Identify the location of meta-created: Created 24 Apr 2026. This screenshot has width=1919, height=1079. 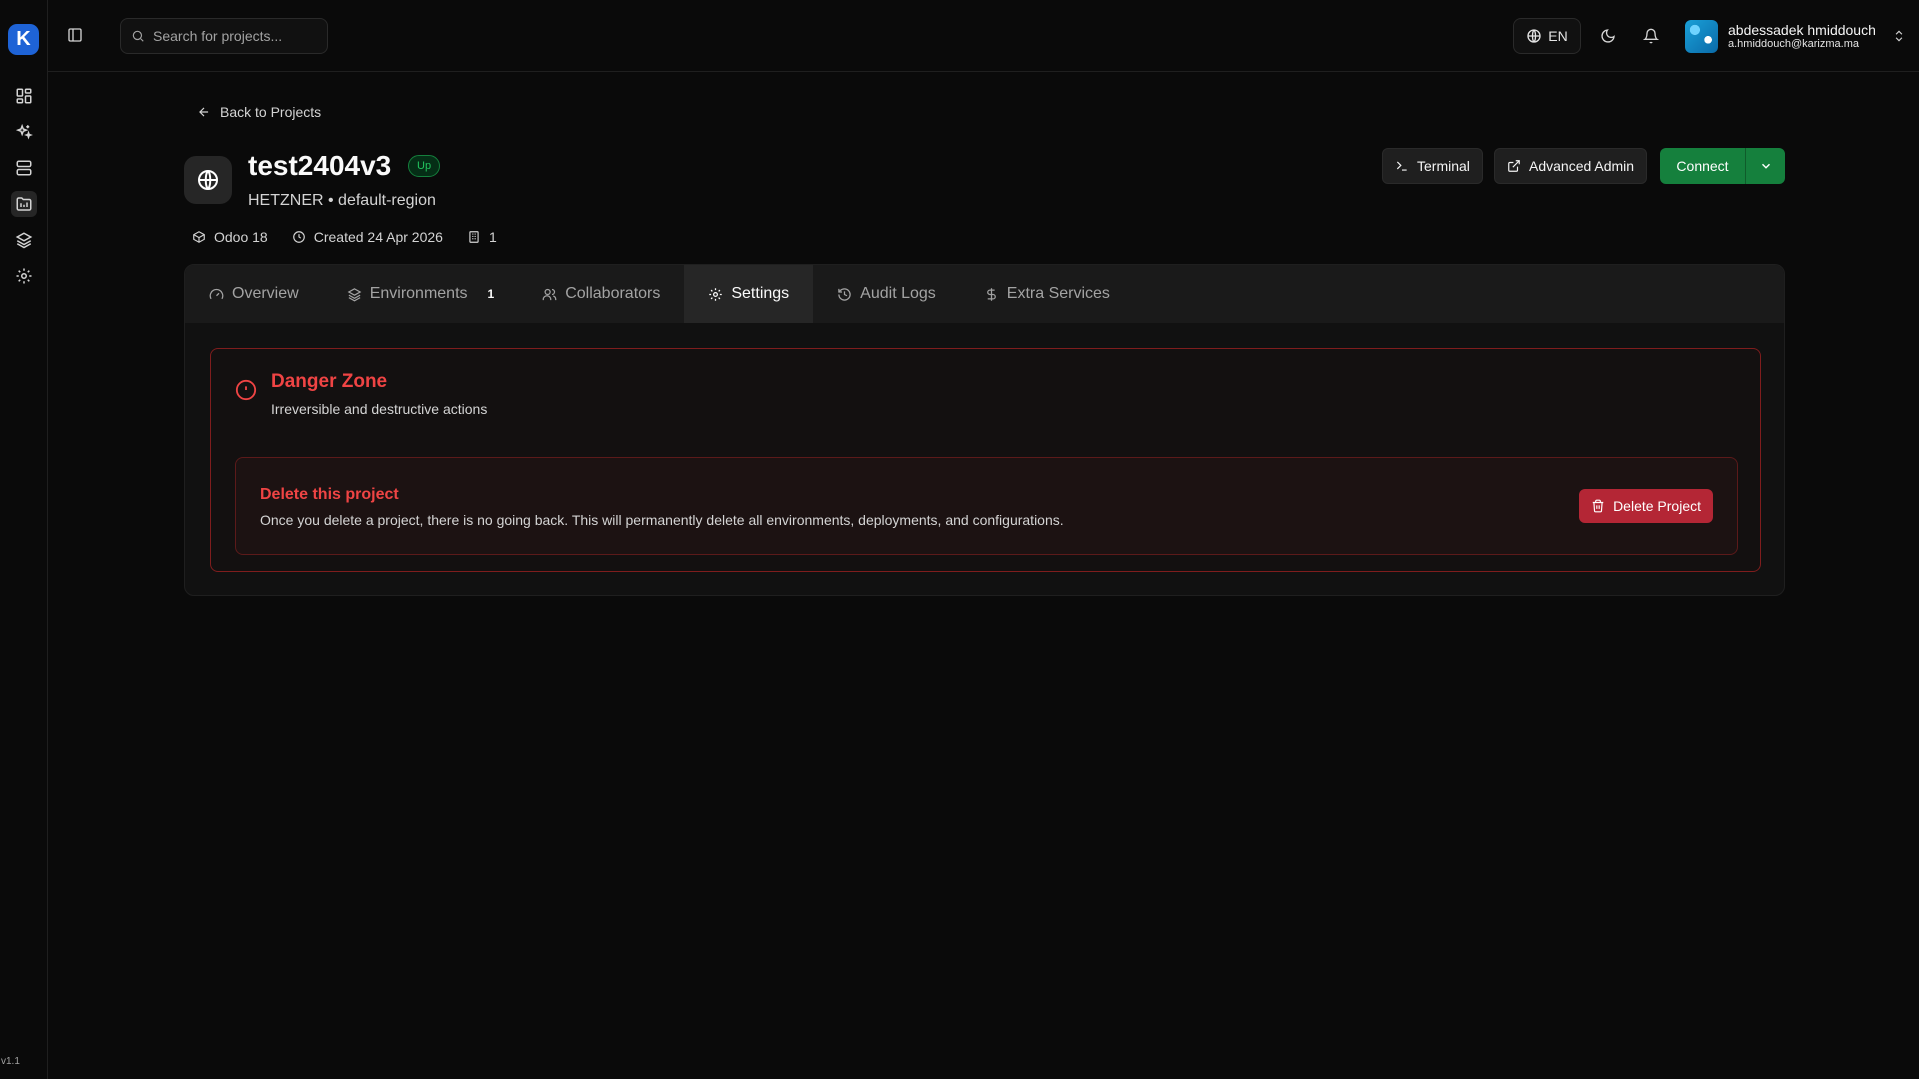
(367, 237).